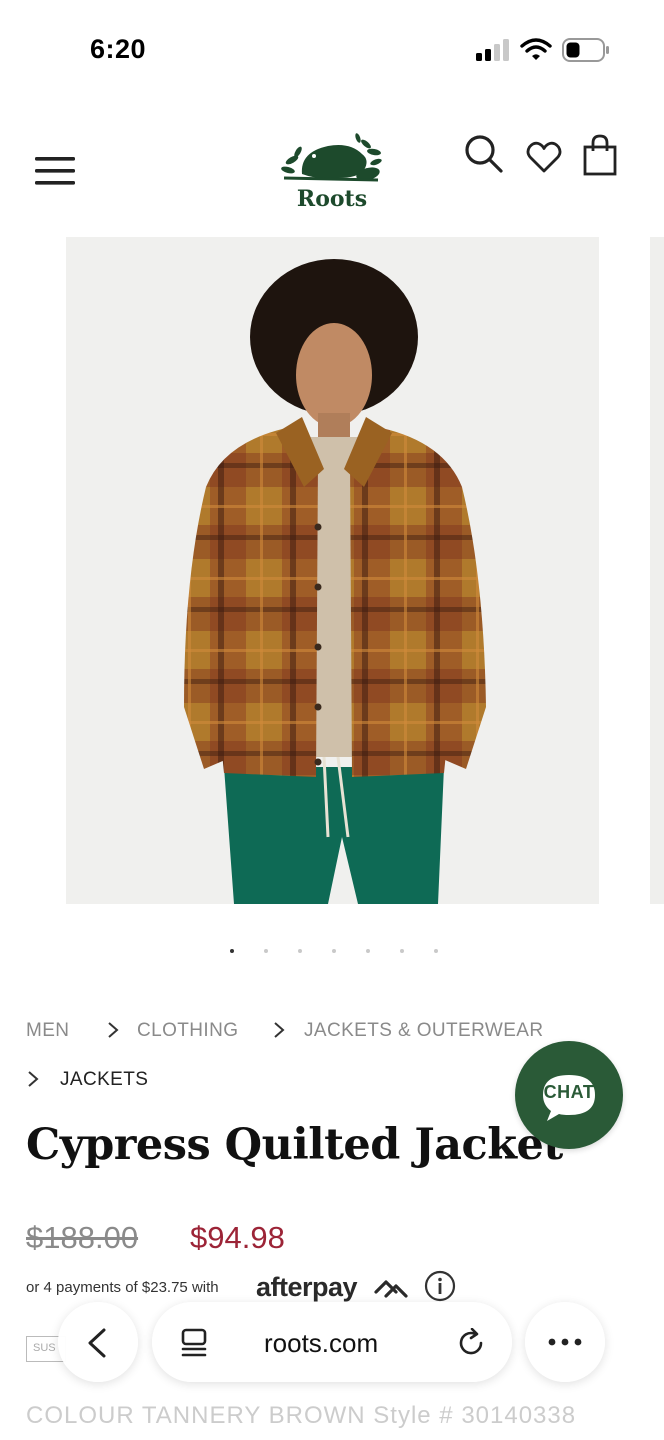 Image resolution: width=664 pixels, height=1440 pixels. What do you see at coordinates (331, 157) in the screenshot?
I see `beaver-logo-icon` at bounding box center [331, 157].